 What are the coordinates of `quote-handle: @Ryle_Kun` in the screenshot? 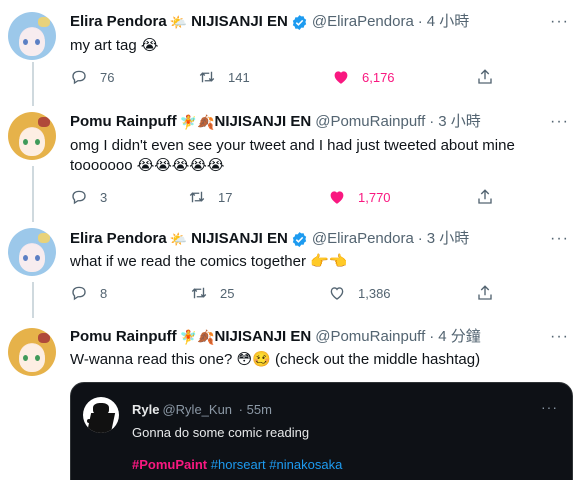 It's located at (197, 409).